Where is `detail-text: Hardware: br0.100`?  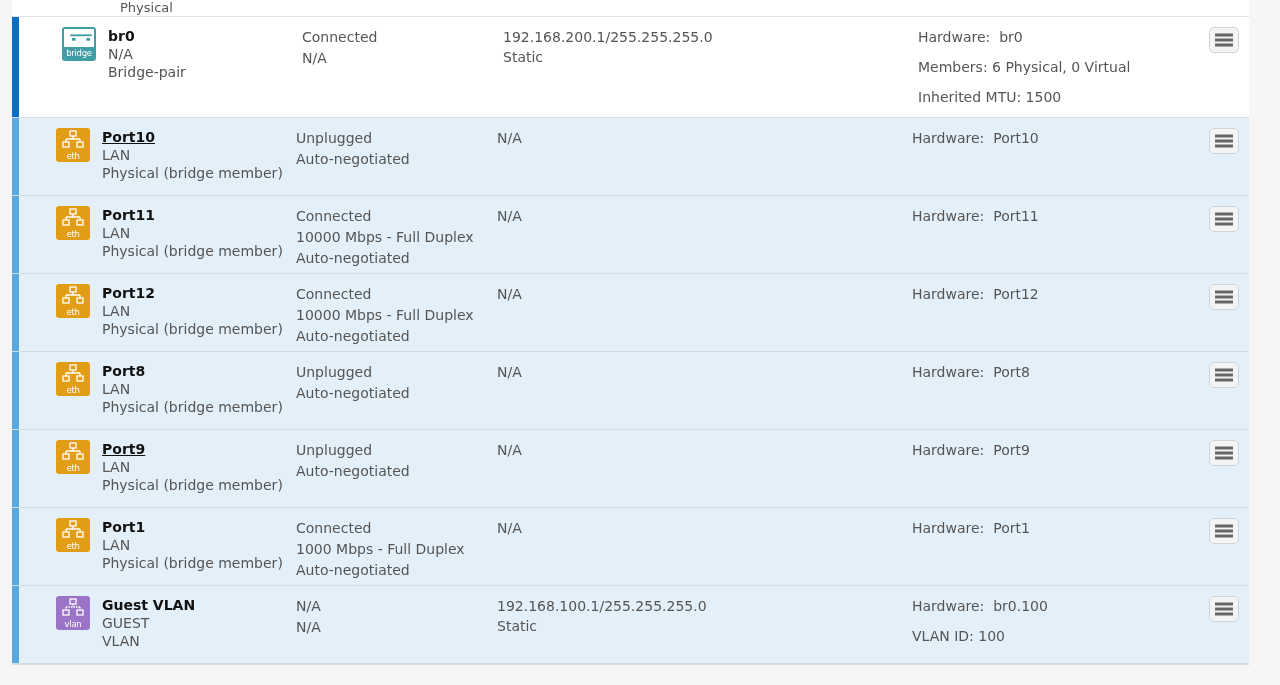 detail-text: Hardware: br0.100 is located at coordinates (980, 606).